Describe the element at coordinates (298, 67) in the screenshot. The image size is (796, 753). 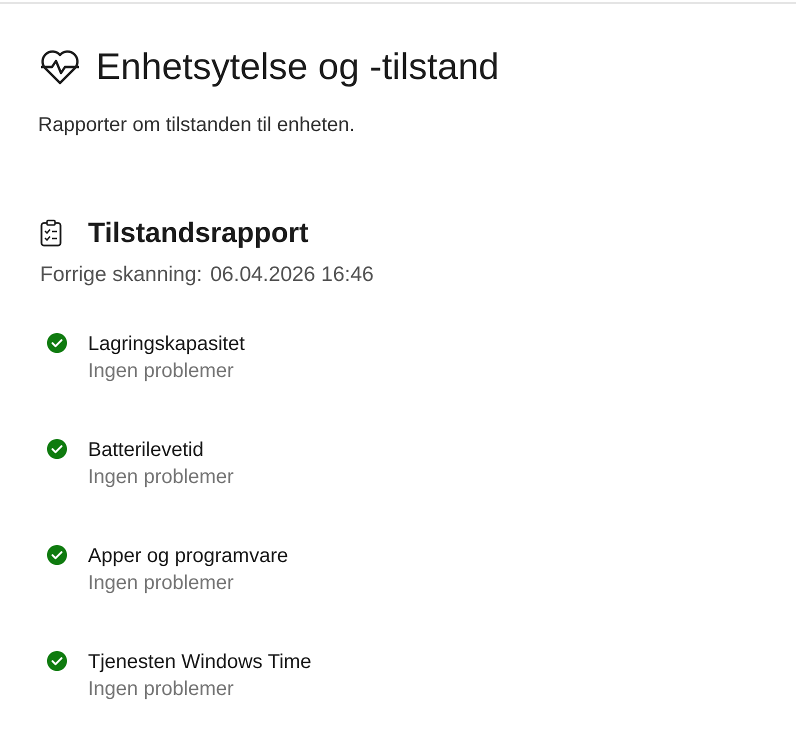
I see `page-title: Enhetsytelse og -tilstand` at that location.